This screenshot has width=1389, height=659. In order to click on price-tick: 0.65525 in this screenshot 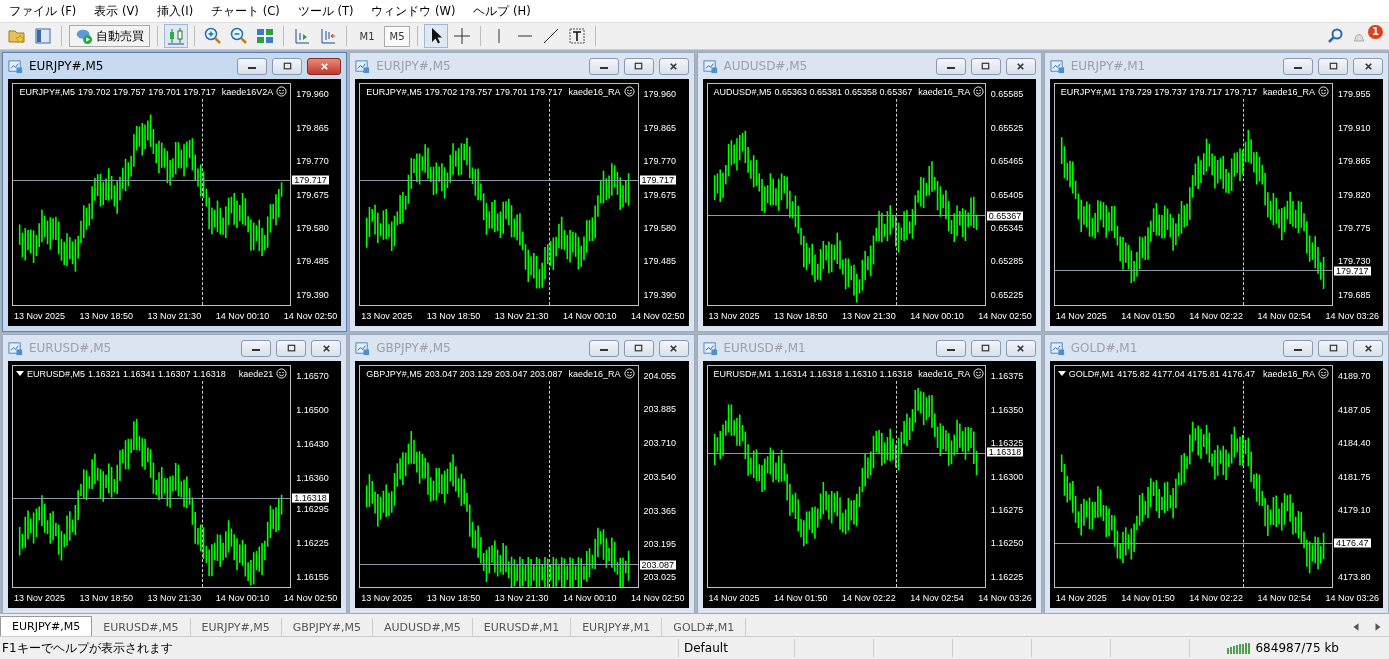, I will do `click(1006, 128)`.